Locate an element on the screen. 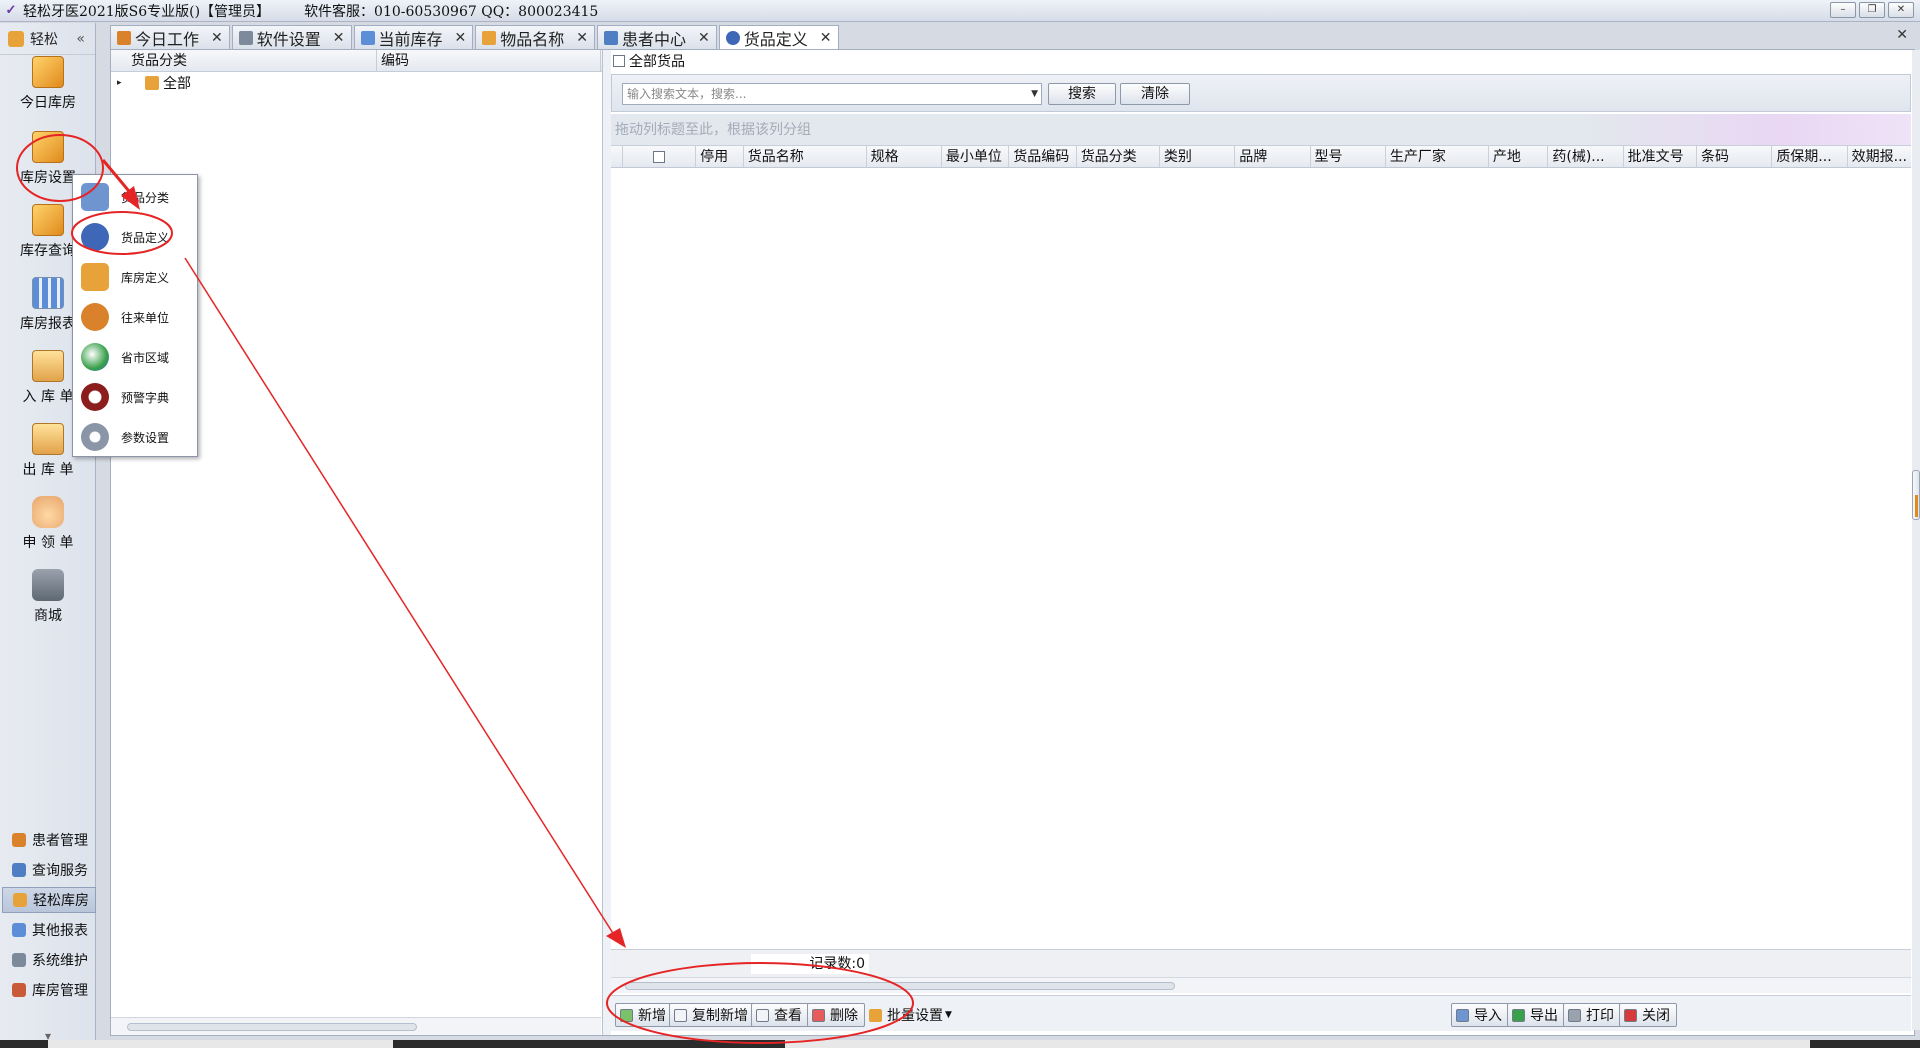 This screenshot has width=1920, height=1048. module-patient-management: 患者管理 is located at coordinates (49, 840).